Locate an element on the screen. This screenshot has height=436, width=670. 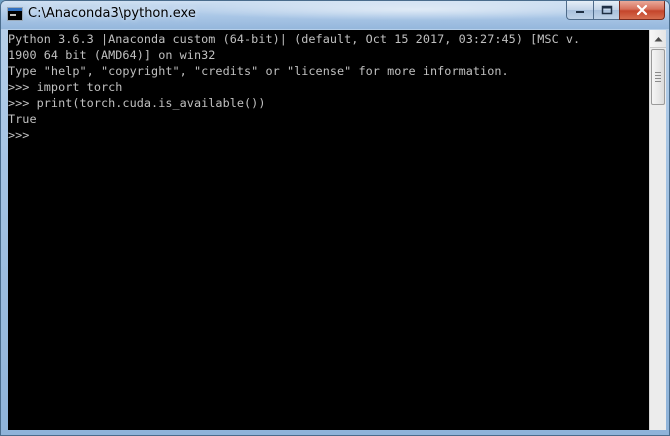
console-line: True is located at coordinates (22, 119).